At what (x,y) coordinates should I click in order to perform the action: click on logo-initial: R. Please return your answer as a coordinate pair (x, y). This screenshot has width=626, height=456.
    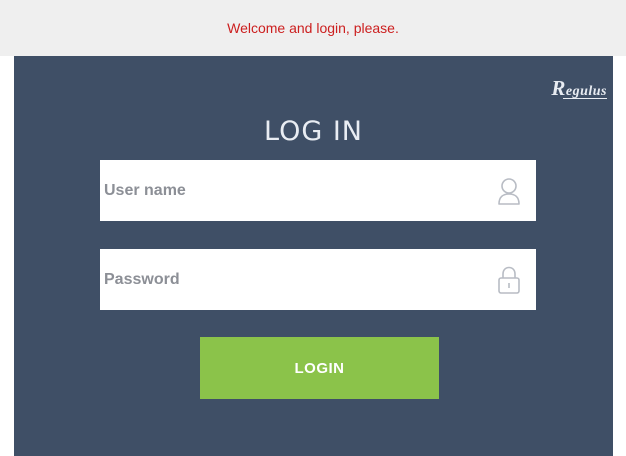
    Looking at the image, I should click on (558, 88).